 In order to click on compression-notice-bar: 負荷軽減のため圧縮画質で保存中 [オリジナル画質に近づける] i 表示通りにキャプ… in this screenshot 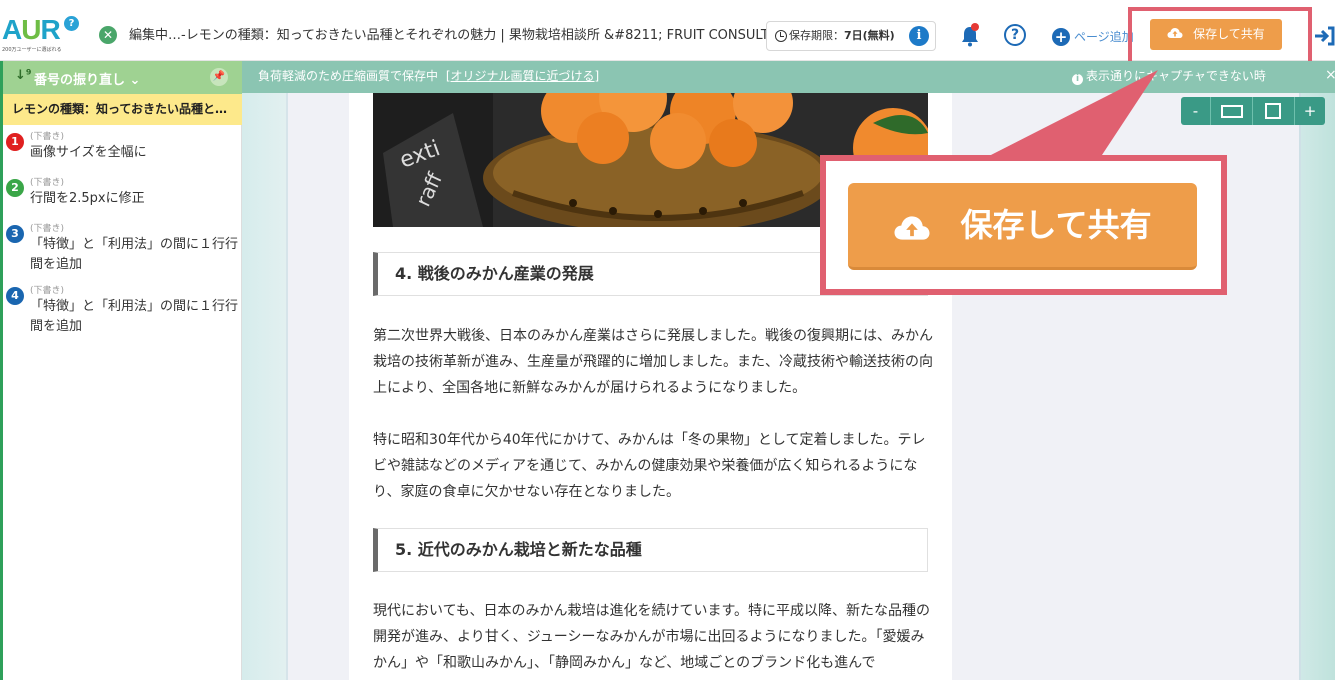, I will do `click(788, 77)`.